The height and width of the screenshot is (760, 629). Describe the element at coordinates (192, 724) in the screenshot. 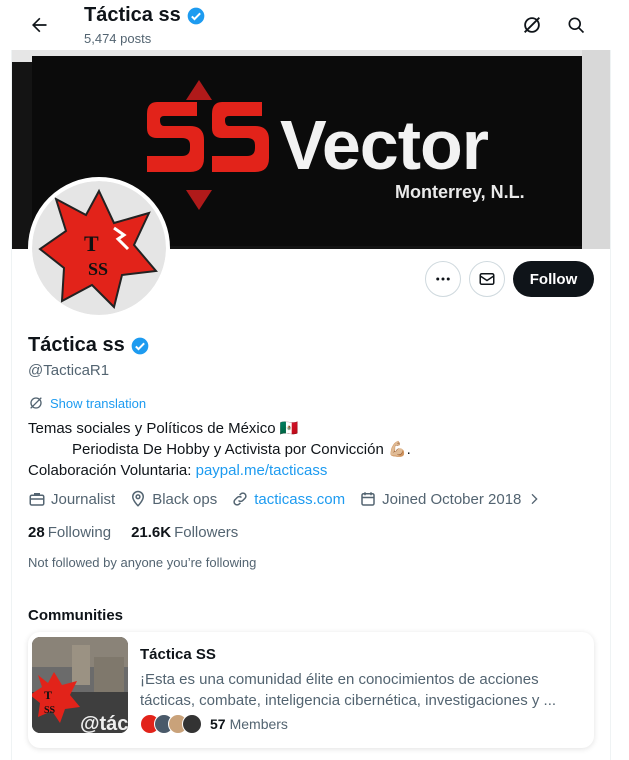

I see `member-avatar` at that location.